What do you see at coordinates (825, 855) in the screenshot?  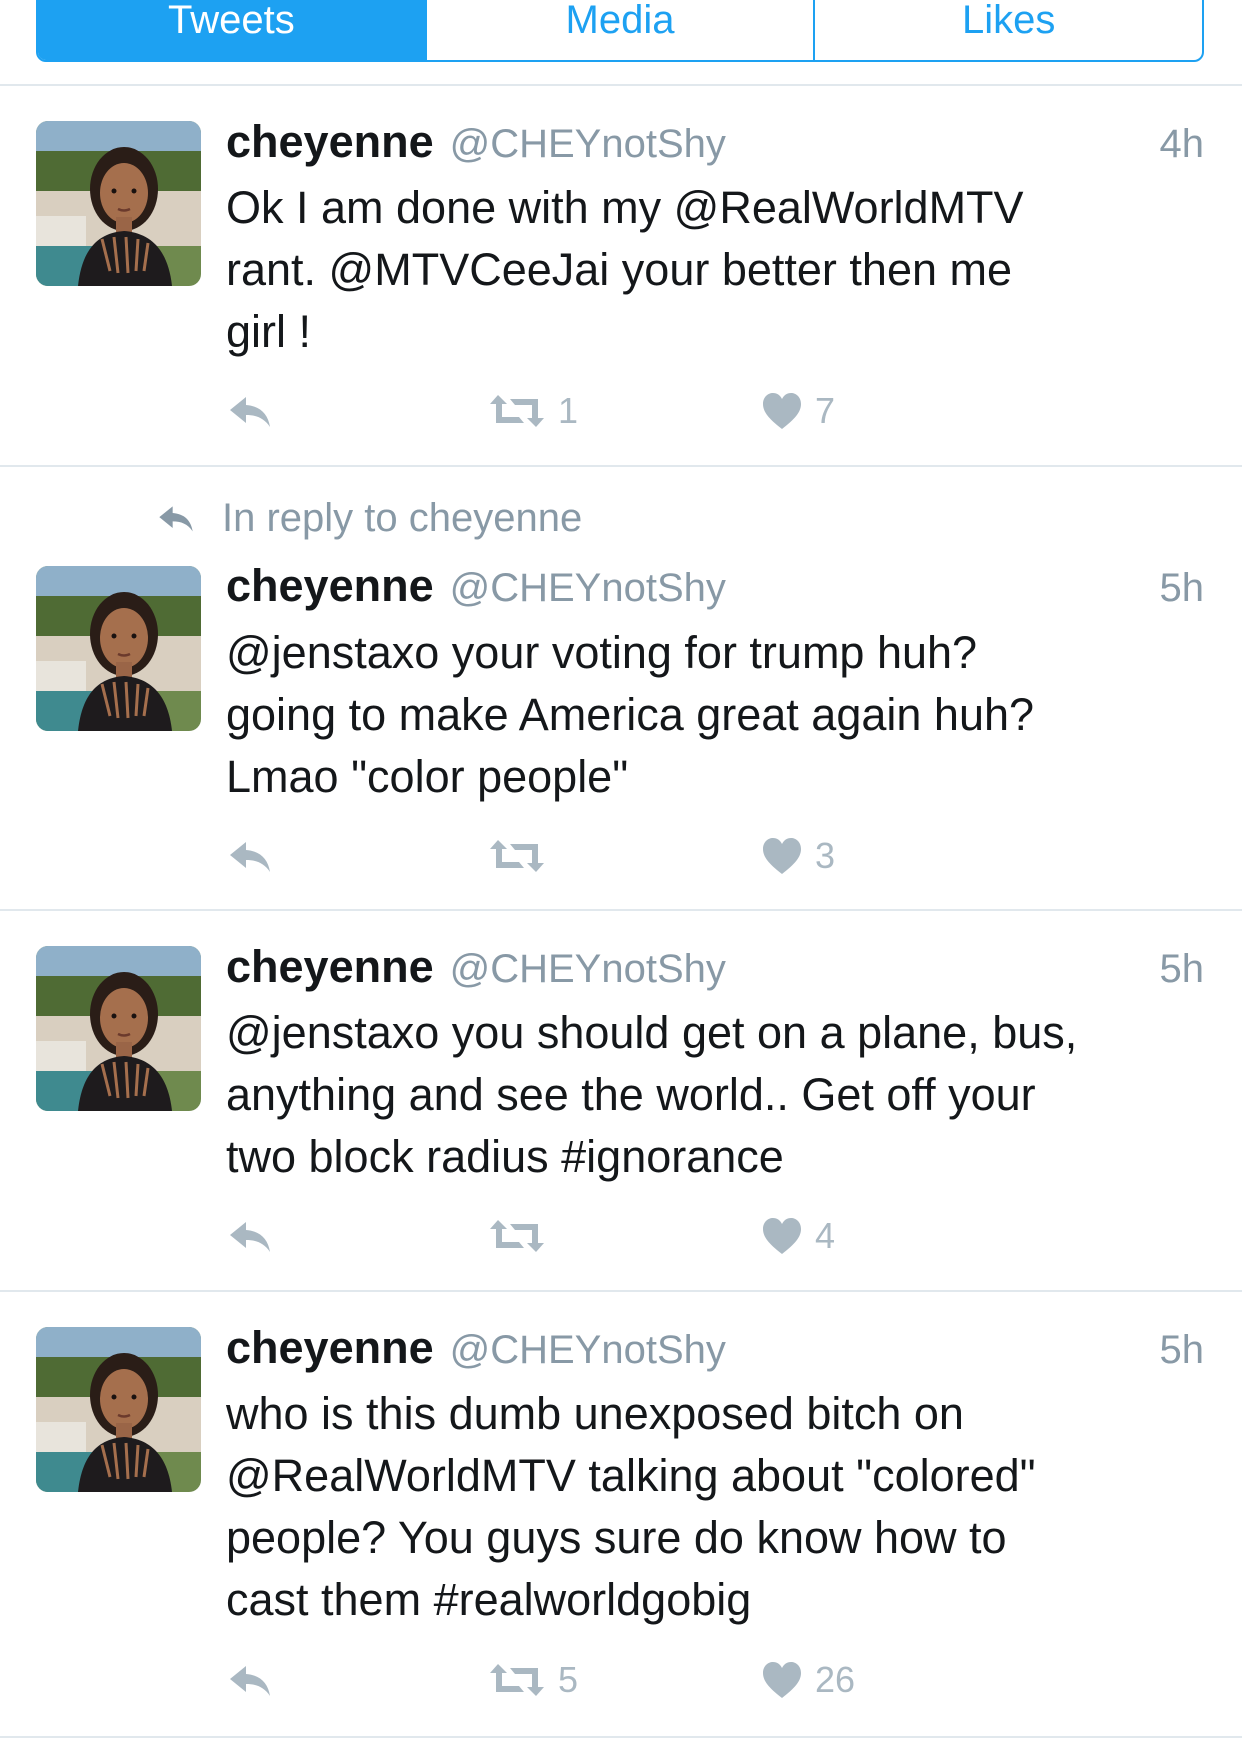 I see `like-count: 3` at bounding box center [825, 855].